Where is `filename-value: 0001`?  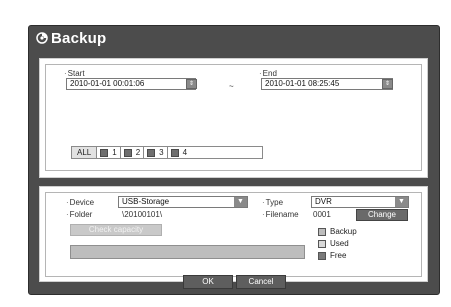 filename-value: 0001 is located at coordinates (322, 214).